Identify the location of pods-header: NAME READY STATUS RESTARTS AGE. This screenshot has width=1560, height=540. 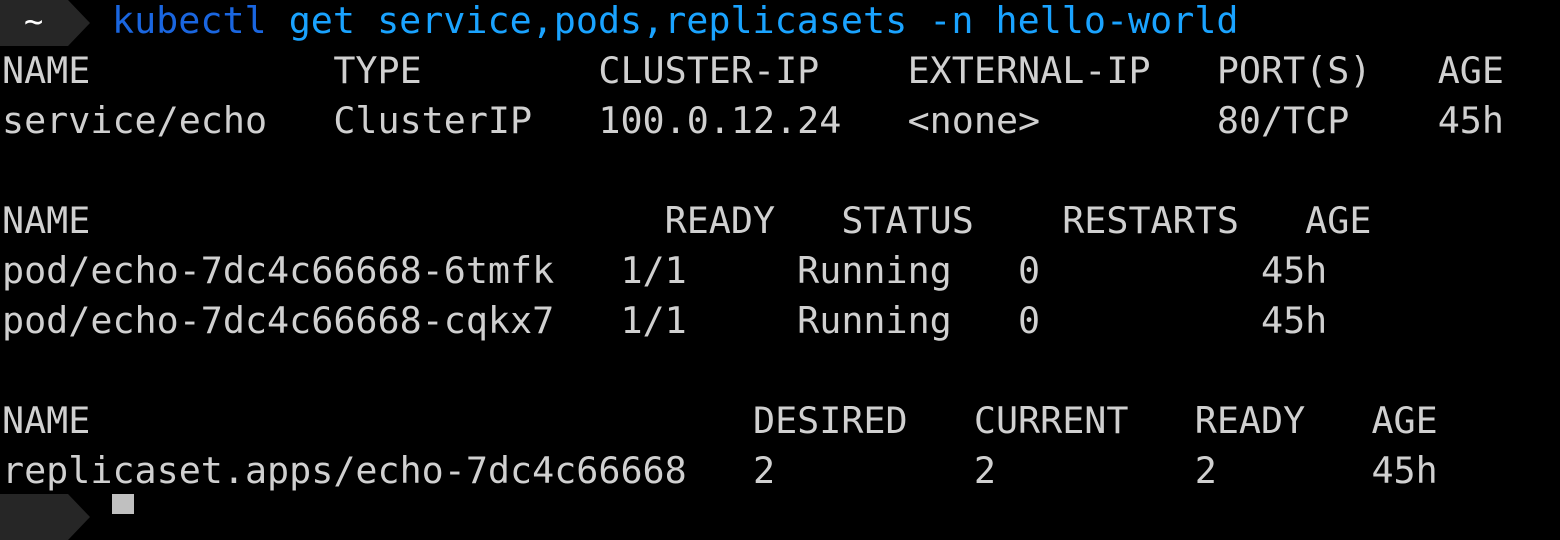
(687, 220).